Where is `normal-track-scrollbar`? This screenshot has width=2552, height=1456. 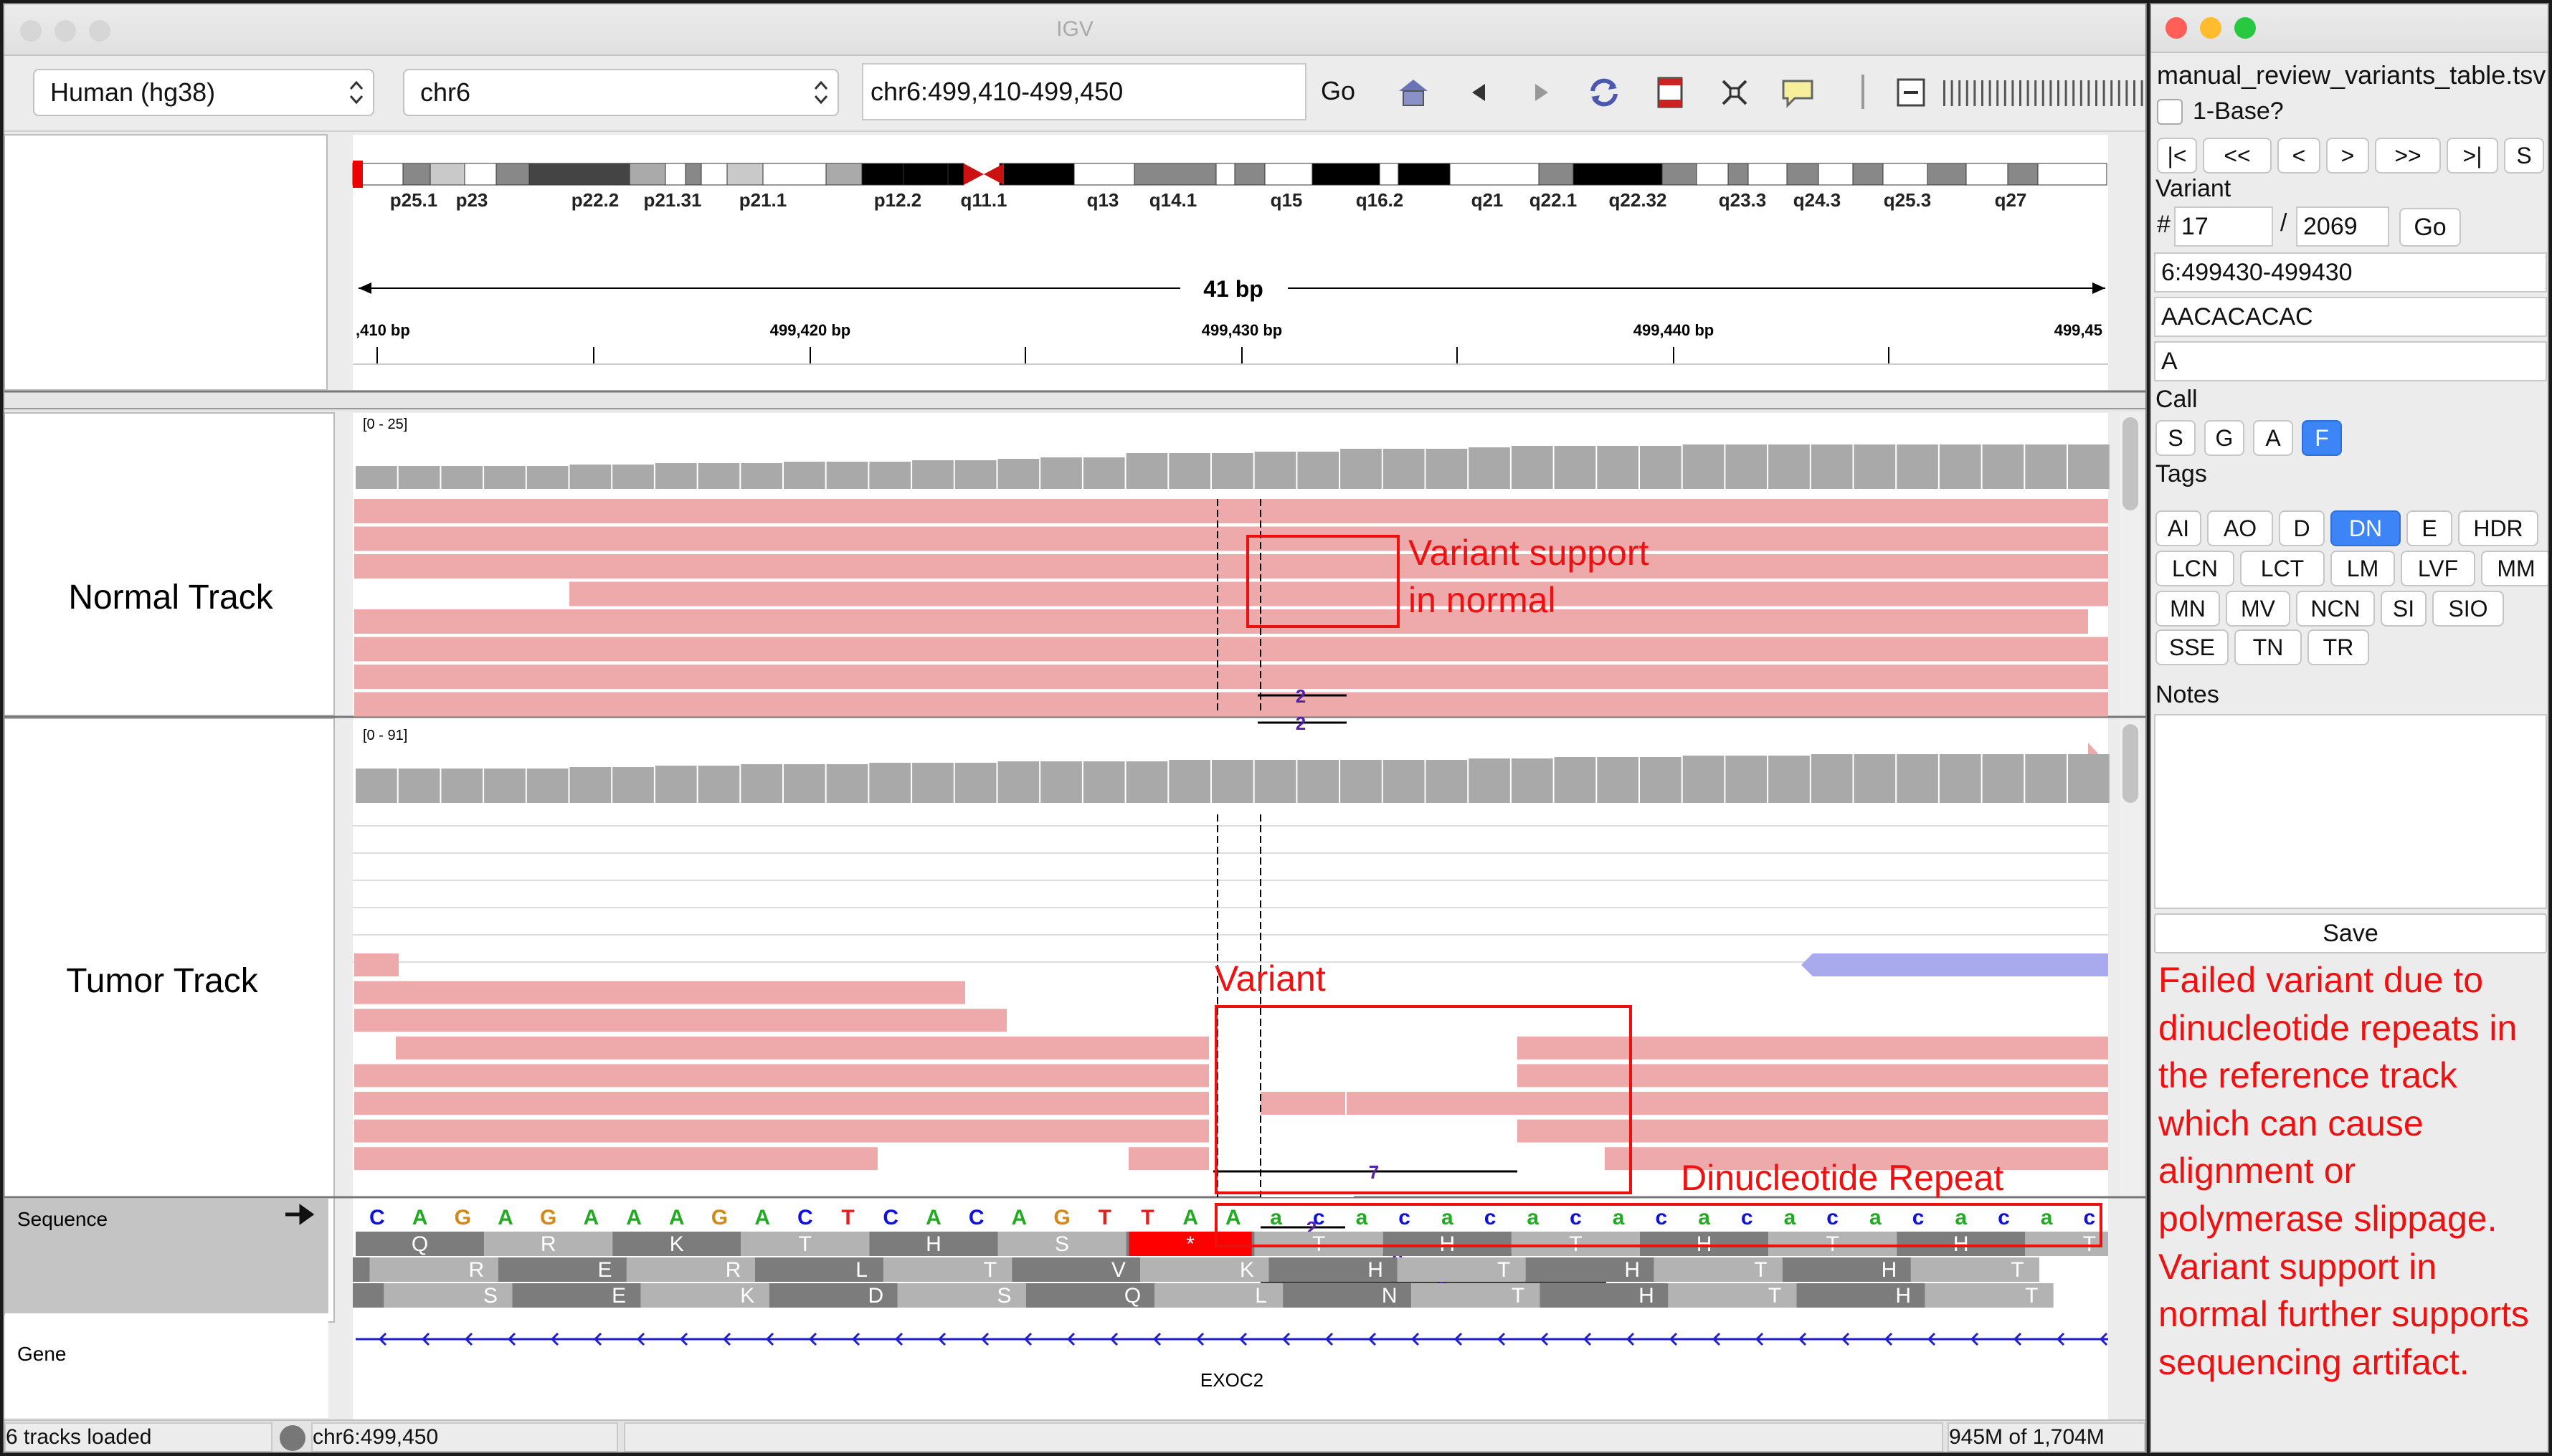
normal-track-scrollbar is located at coordinates (2130, 463).